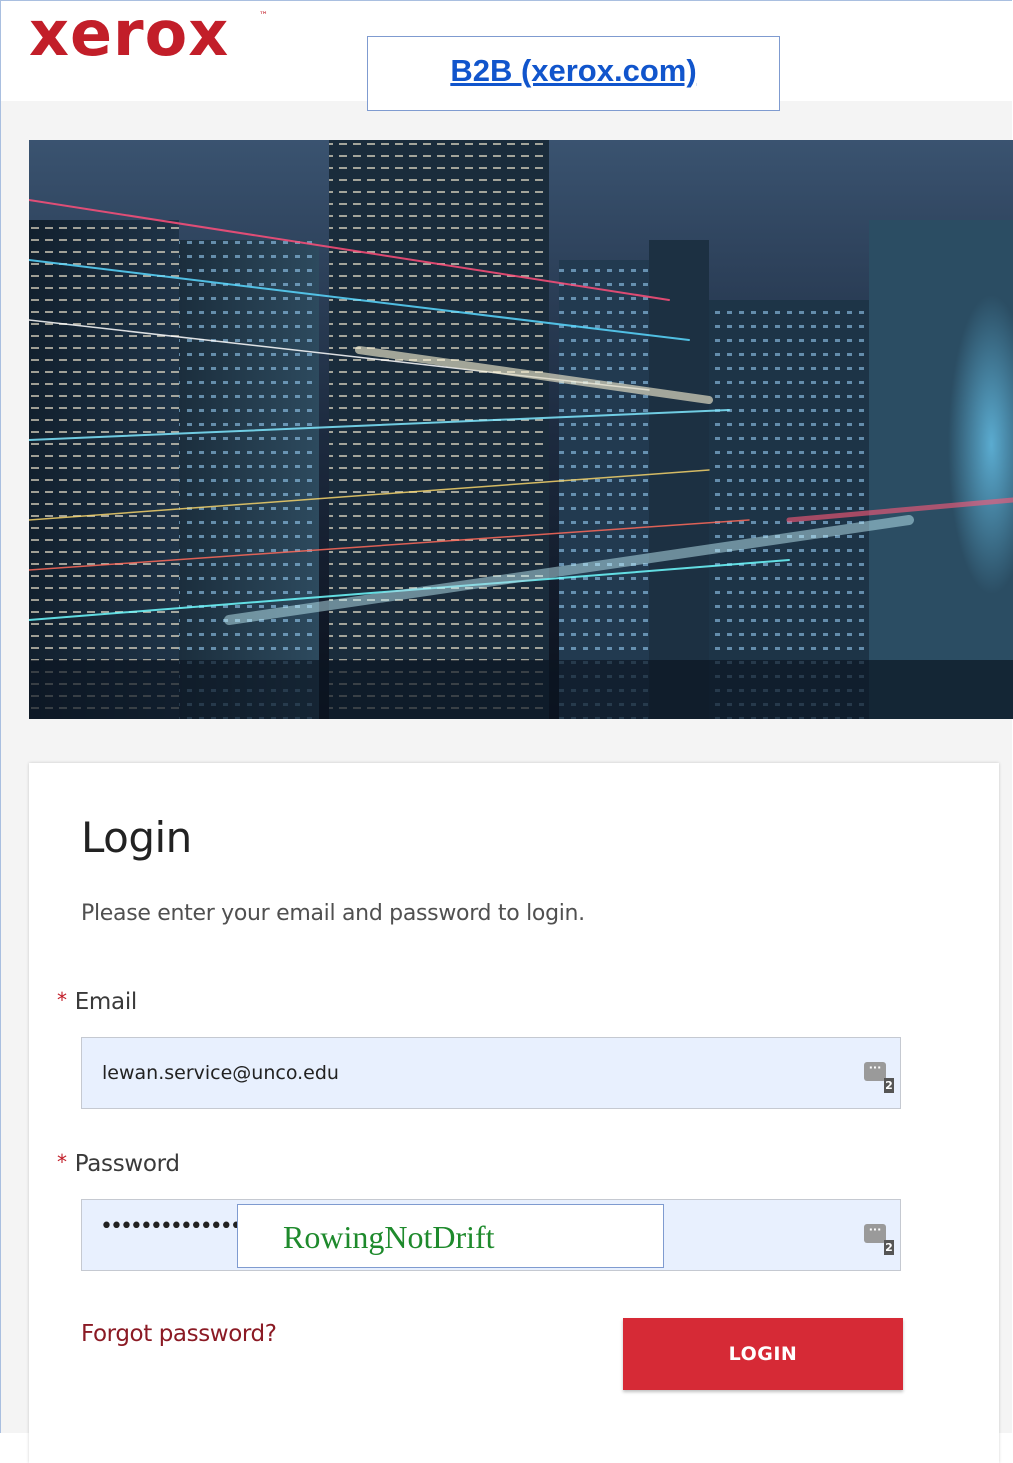  I want to click on email-field: lewan.service@unco.edu ··· 2, so click(491, 1073).